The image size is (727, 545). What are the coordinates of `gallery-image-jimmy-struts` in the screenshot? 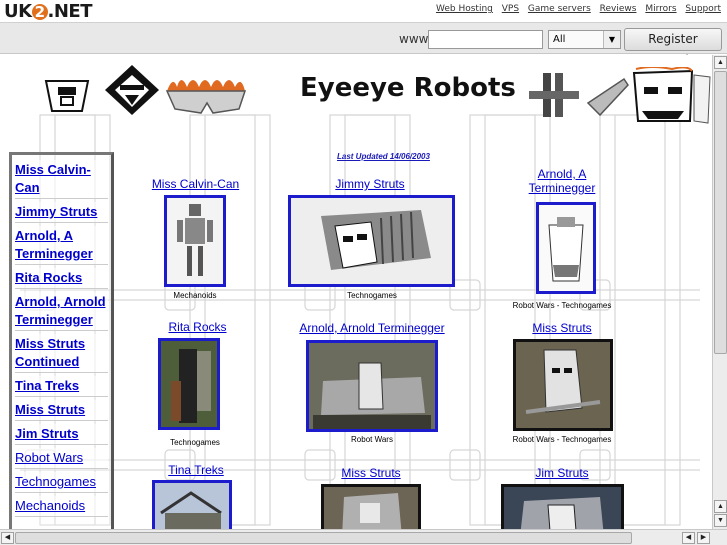 It's located at (371, 241).